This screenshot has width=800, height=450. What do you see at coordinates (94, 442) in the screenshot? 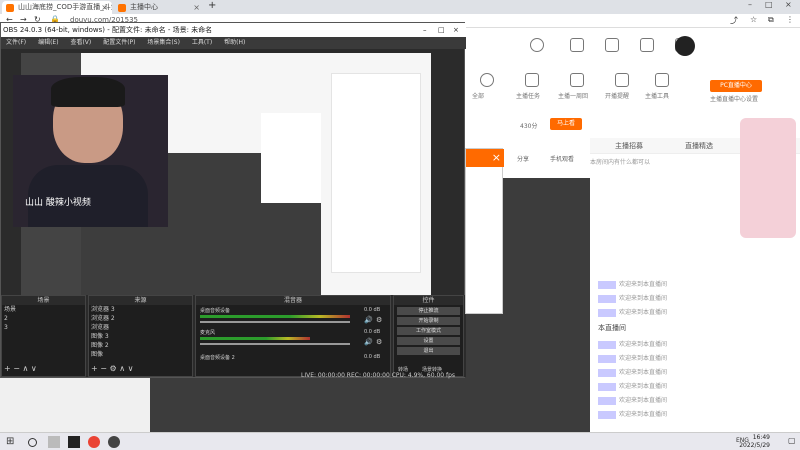
I see `chrome-icon` at bounding box center [94, 442].